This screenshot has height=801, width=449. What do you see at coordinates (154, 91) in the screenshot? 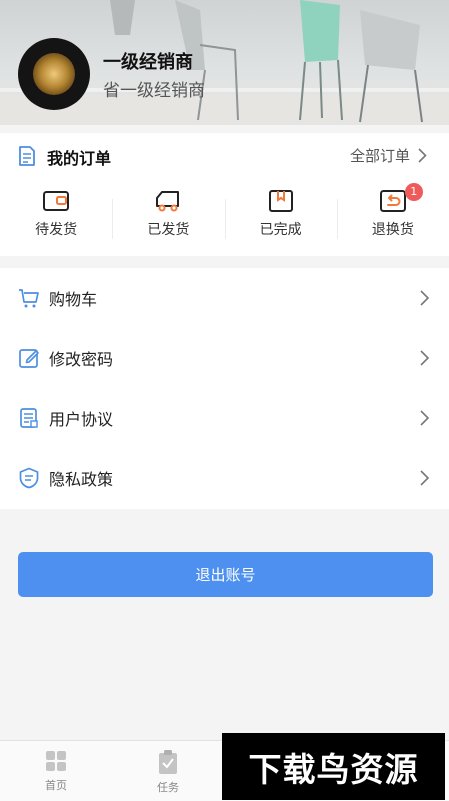
I see `user-level: 省一级经销商` at bounding box center [154, 91].